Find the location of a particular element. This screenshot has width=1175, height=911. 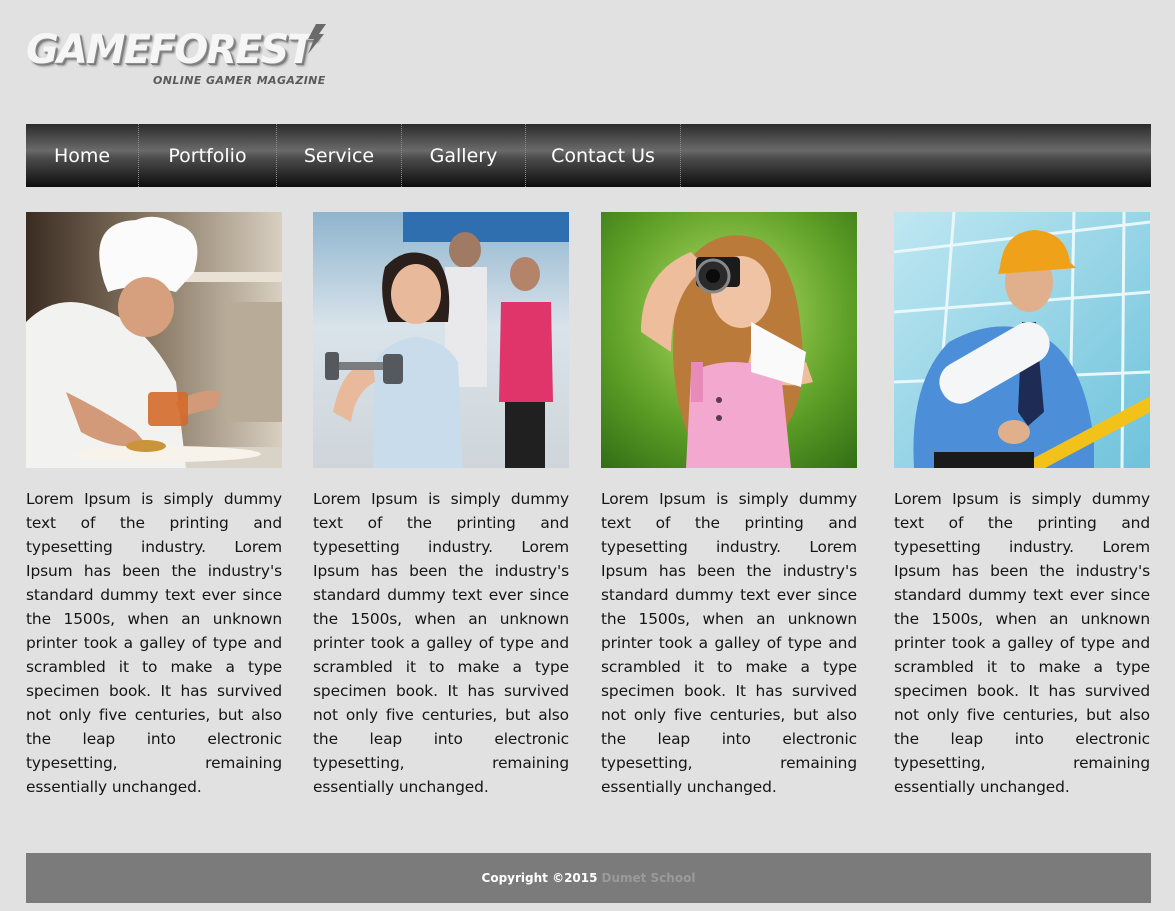

engineer-with-blueprints-photo is located at coordinates (1022, 340).